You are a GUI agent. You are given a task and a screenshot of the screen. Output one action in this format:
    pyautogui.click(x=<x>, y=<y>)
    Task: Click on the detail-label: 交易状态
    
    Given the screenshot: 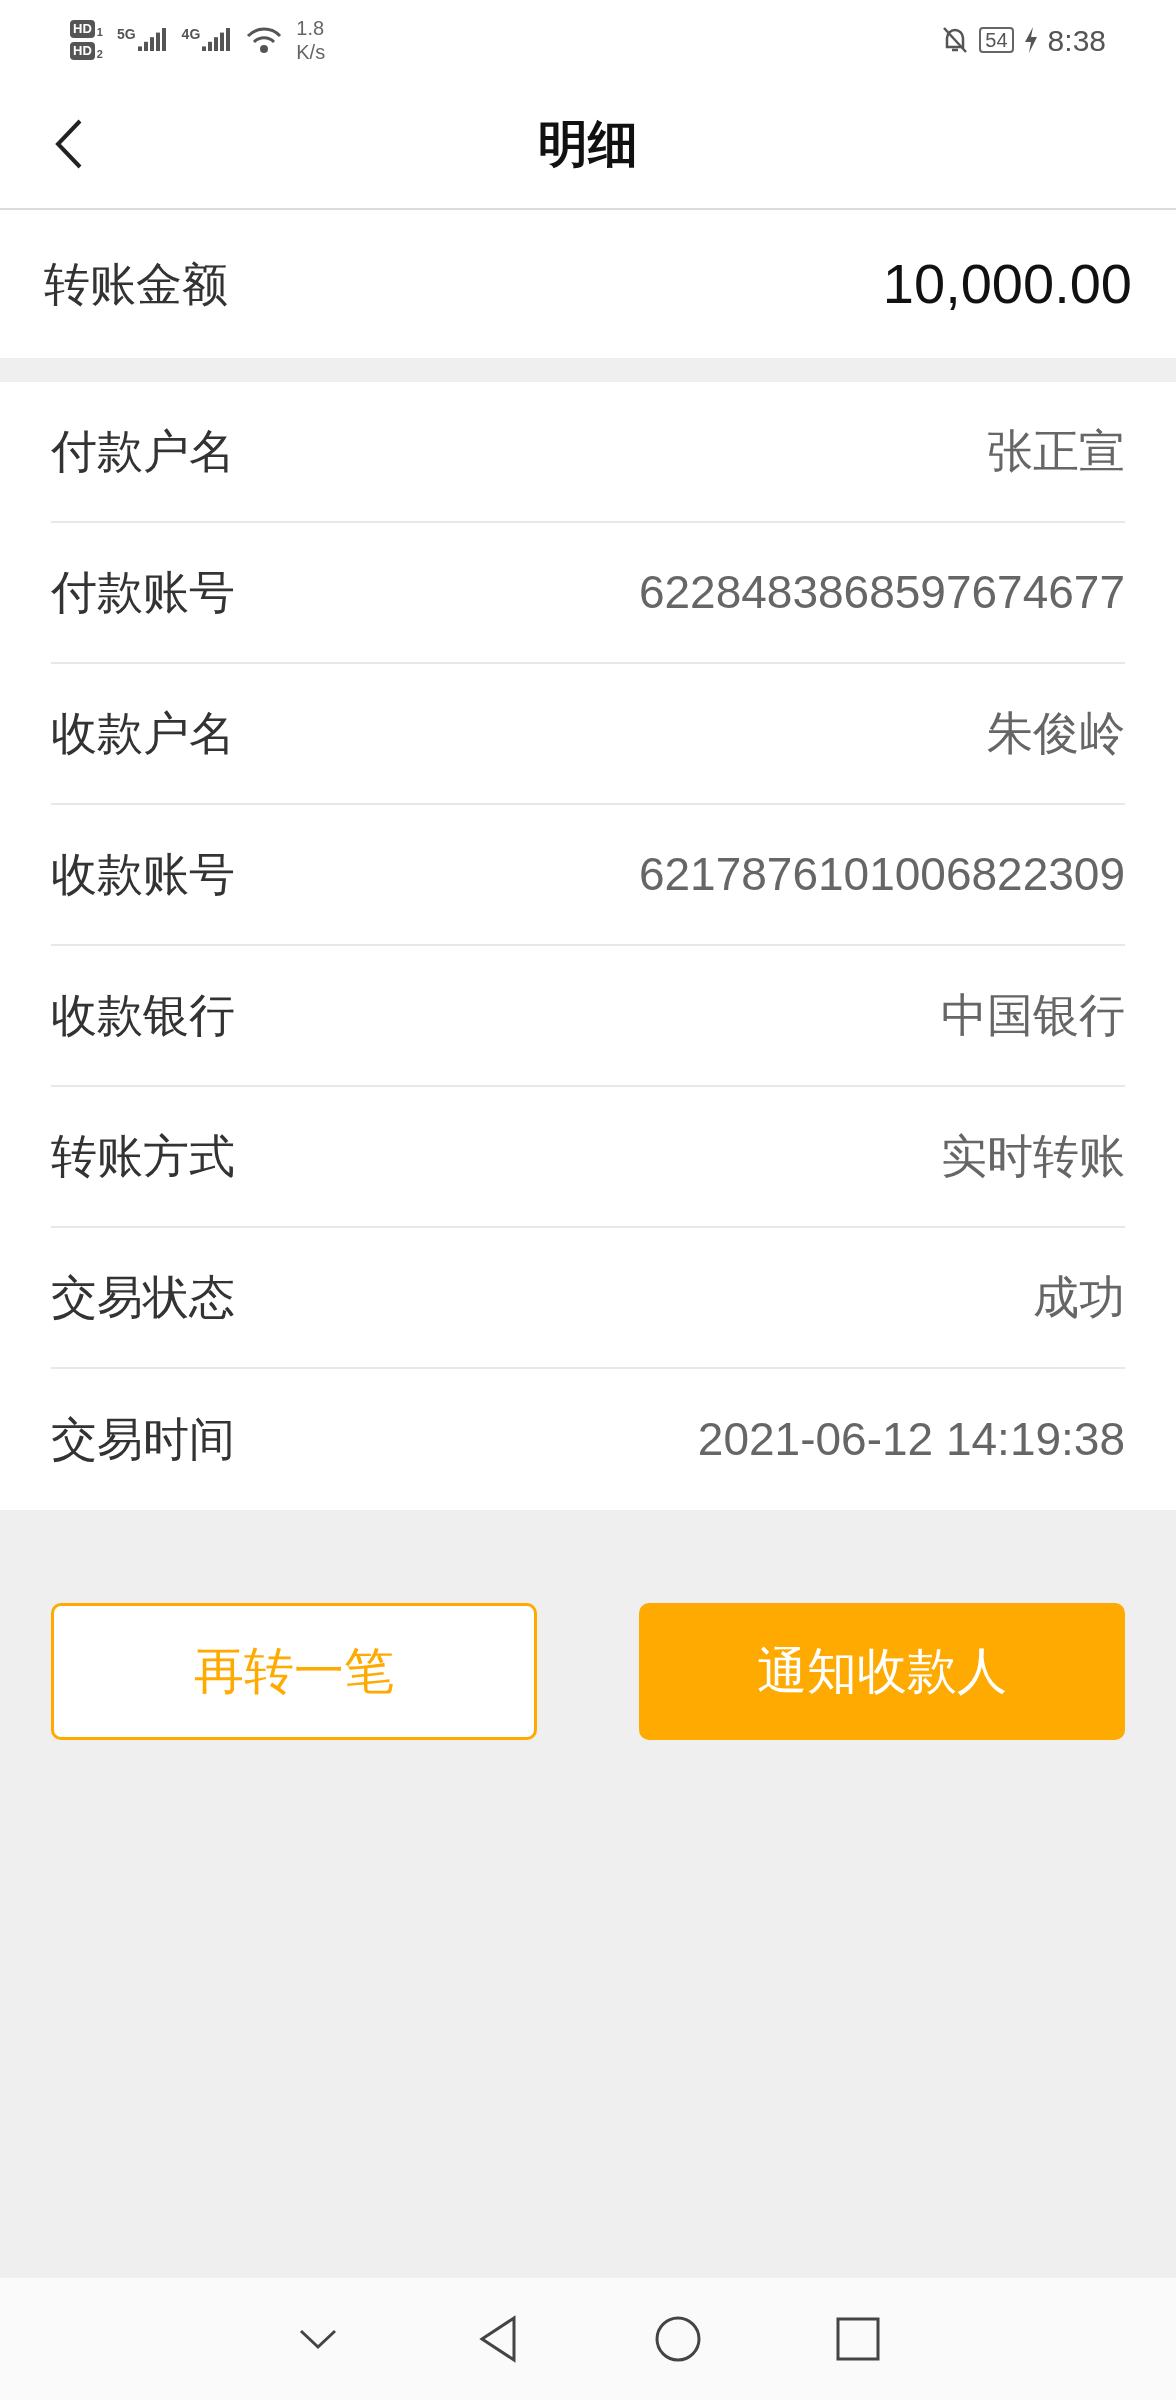 What is the action you would take?
    pyautogui.click(x=143, y=1297)
    